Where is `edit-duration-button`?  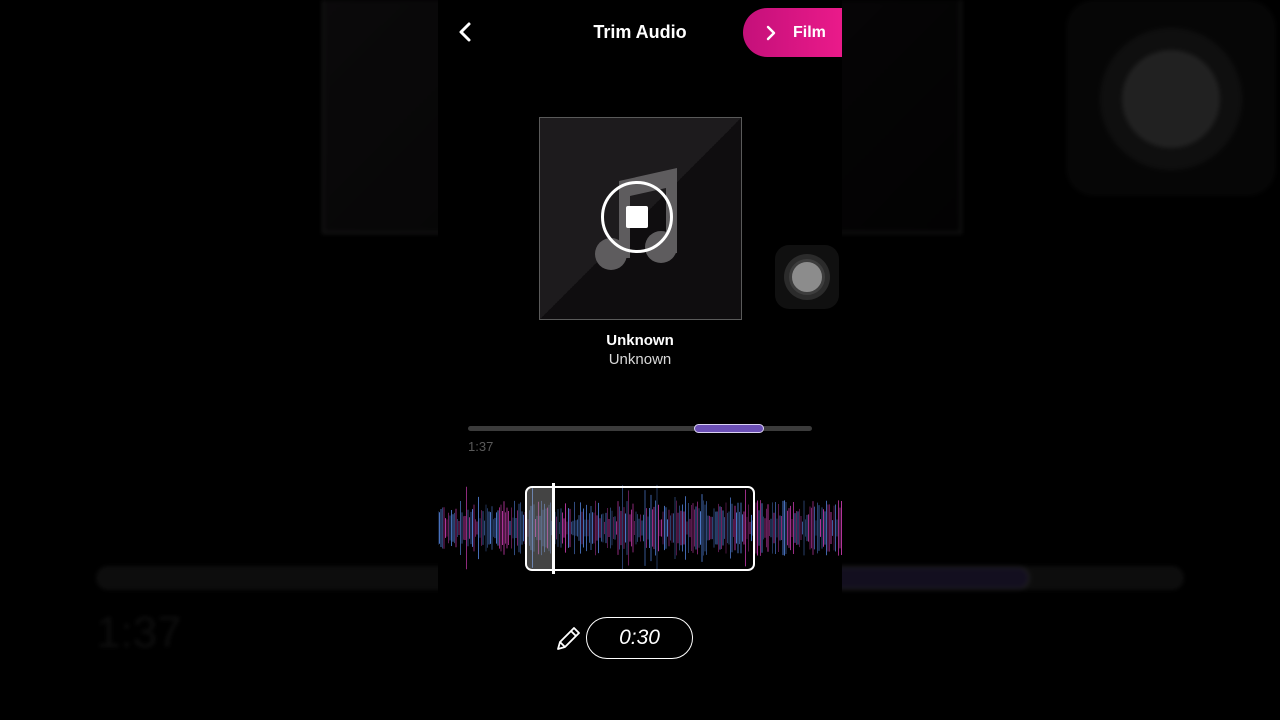
edit-duration-button is located at coordinates (568, 639).